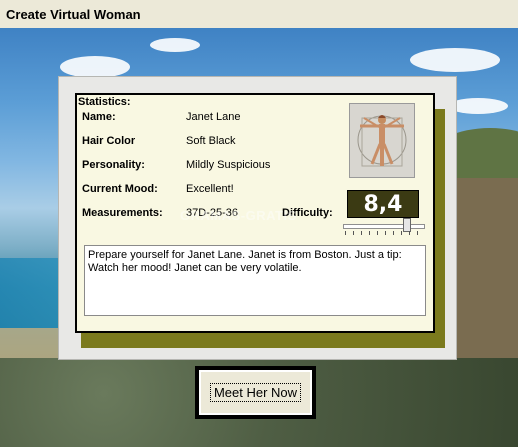  What do you see at coordinates (407, 225) in the screenshot?
I see `slider-thumb` at bounding box center [407, 225].